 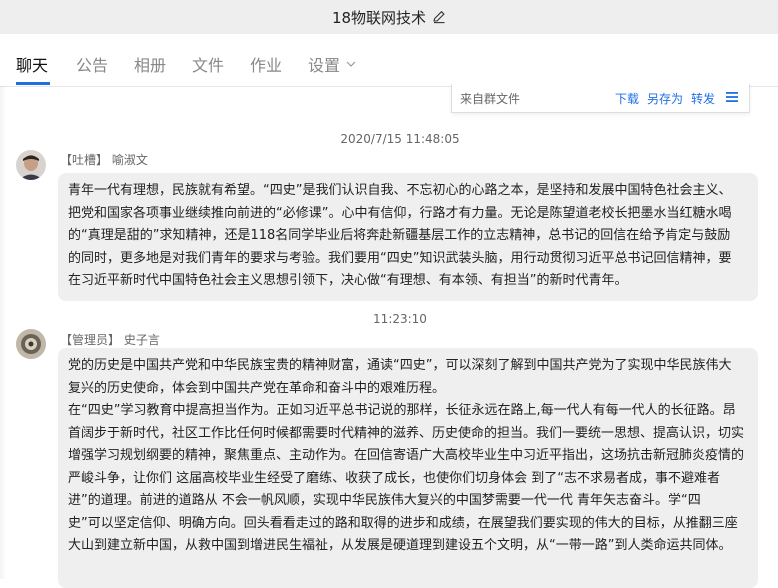 What do you see at coordinates (600, 98) in the screenshot?
I see `file-action-bar: 来自群文件 下载 另存为 转发` at bounding box center [600, 98].